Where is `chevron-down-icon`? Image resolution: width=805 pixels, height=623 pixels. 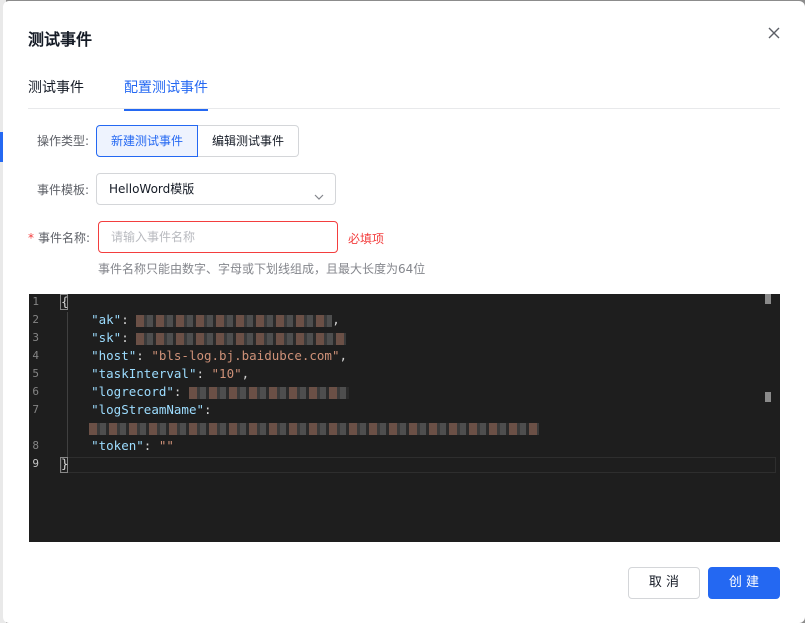 chevron-down-icon is located at coordinates (319, 192).